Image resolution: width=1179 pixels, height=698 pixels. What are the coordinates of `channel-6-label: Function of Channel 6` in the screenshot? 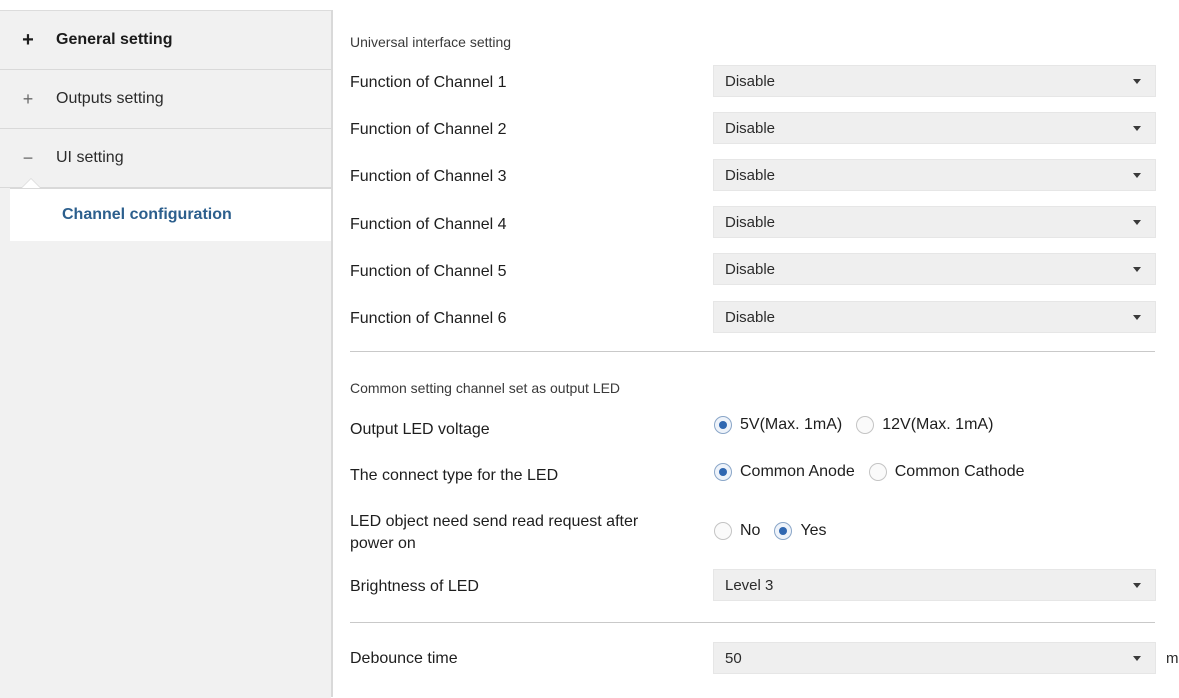 It's located at (428, 318).